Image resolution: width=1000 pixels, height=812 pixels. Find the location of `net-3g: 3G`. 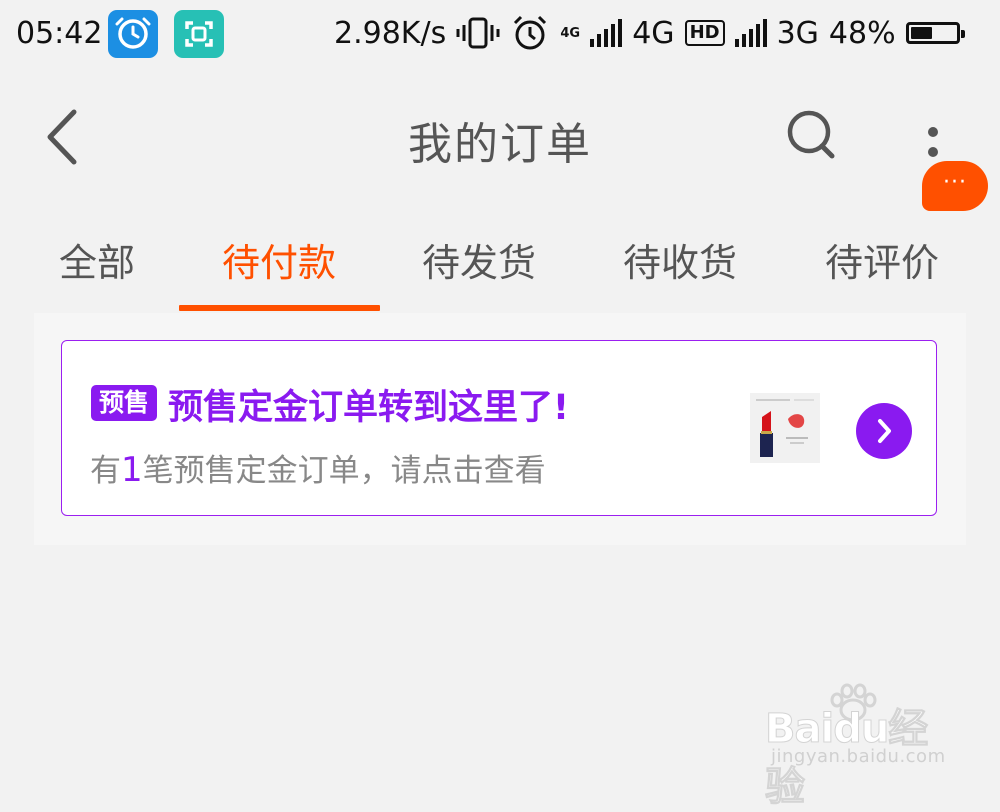

net-3g: 3G is located at coordinates (797, 33).